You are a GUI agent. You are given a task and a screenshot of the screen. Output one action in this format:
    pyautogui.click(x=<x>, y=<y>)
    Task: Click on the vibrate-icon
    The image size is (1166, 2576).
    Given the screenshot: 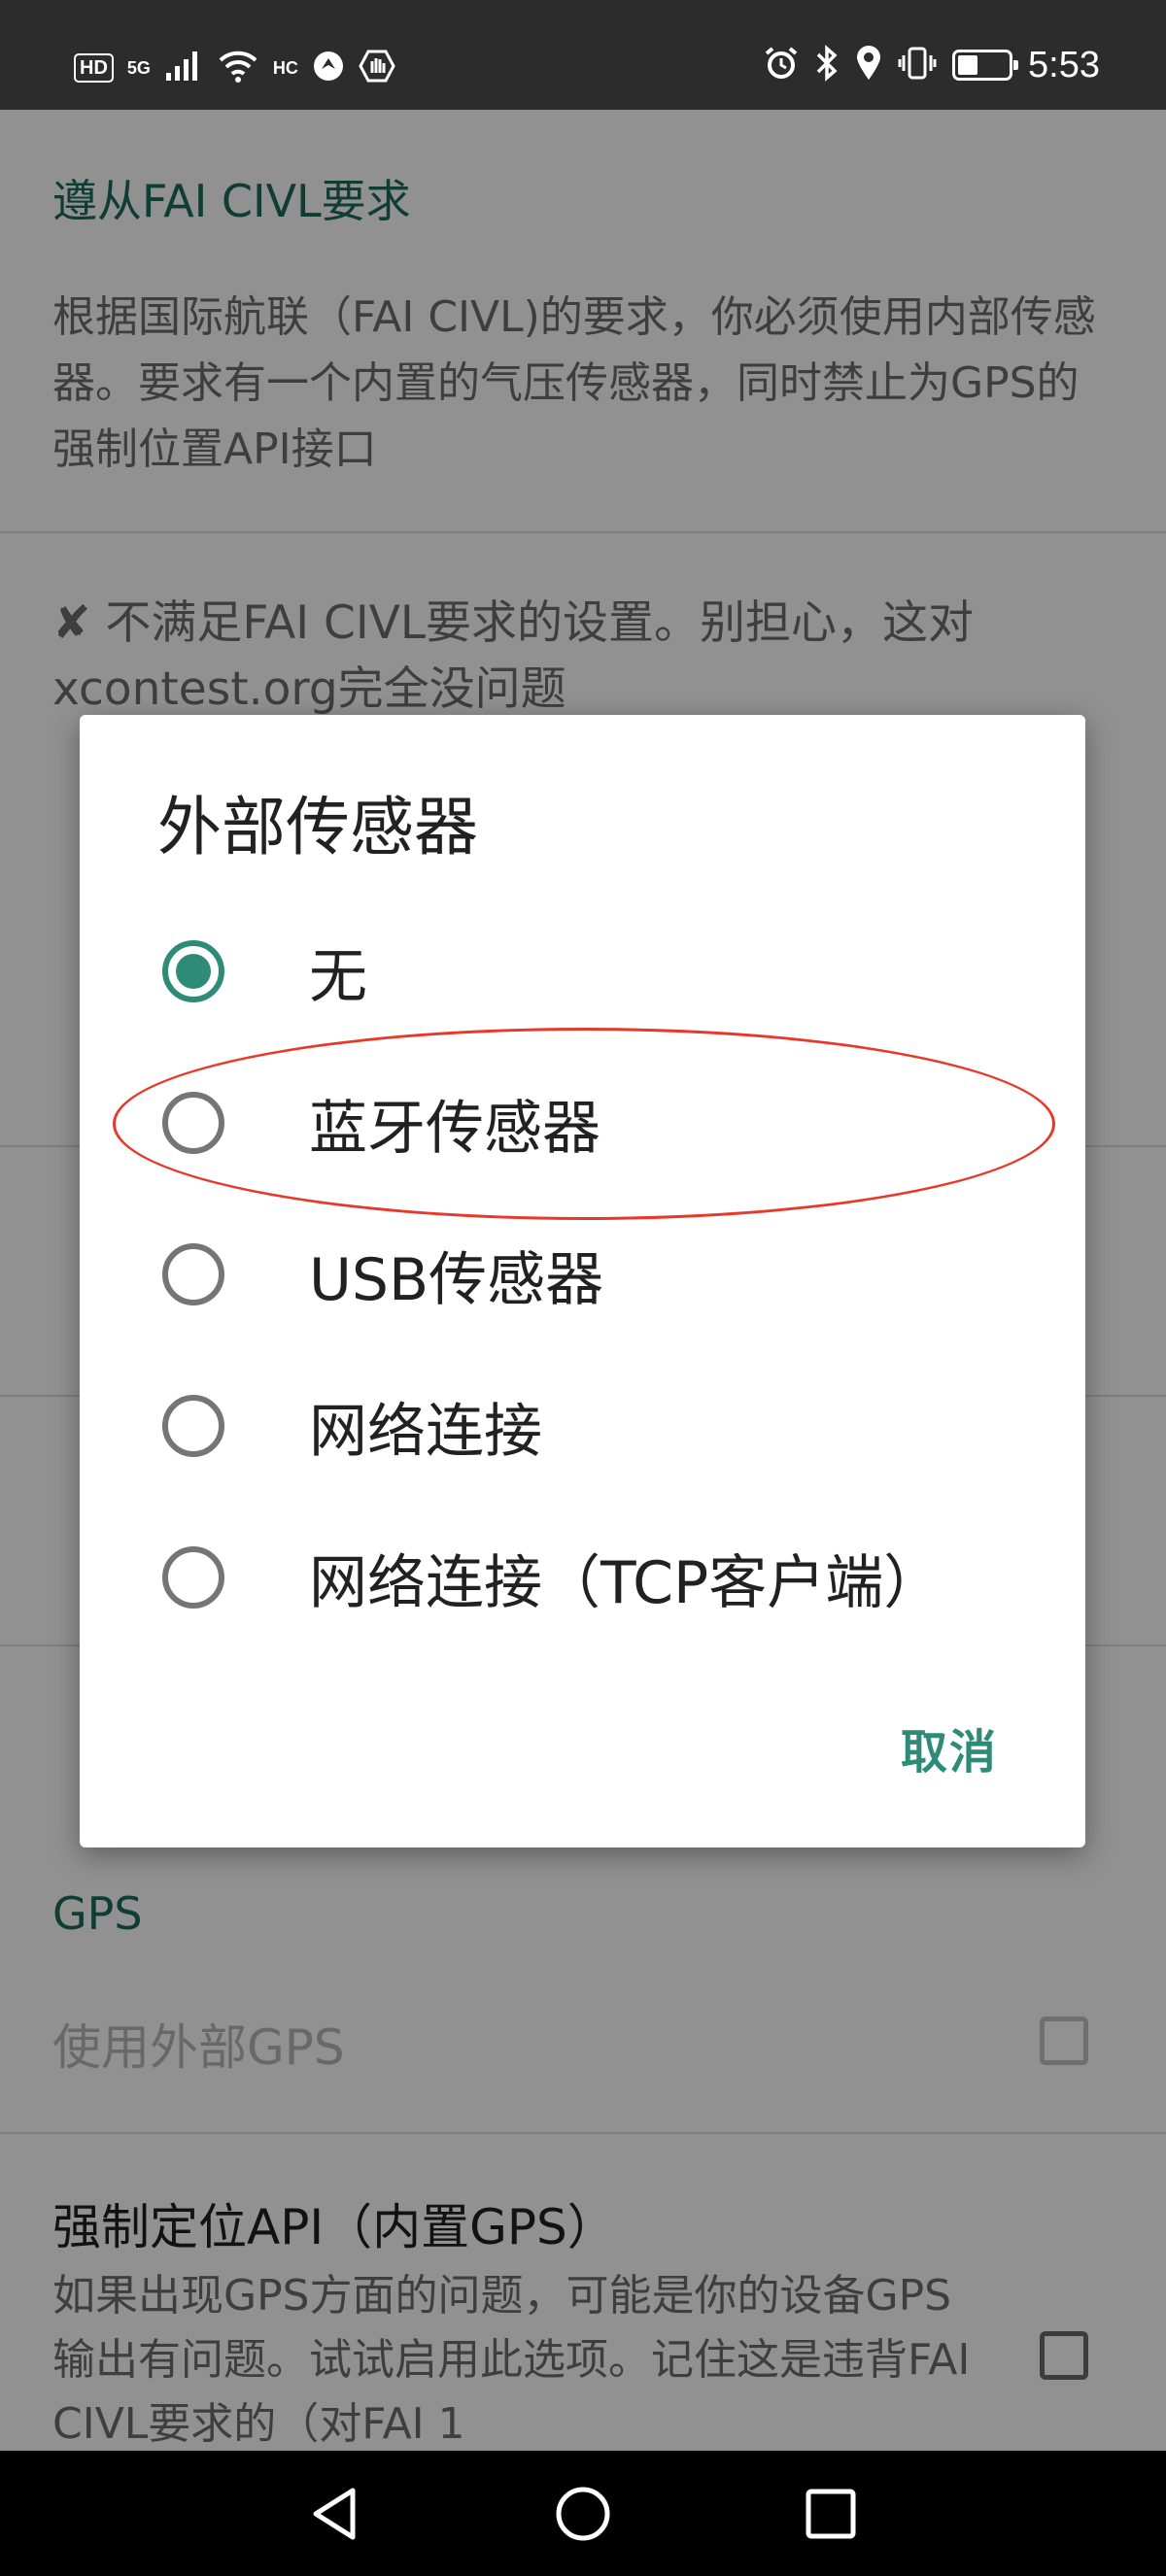 What is the action you would take?
    pyautogui.click(x=917, y=65)
    